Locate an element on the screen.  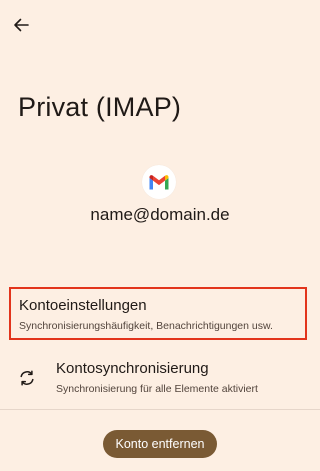
gmail-logo-icon is located at coordinates (159, 181).